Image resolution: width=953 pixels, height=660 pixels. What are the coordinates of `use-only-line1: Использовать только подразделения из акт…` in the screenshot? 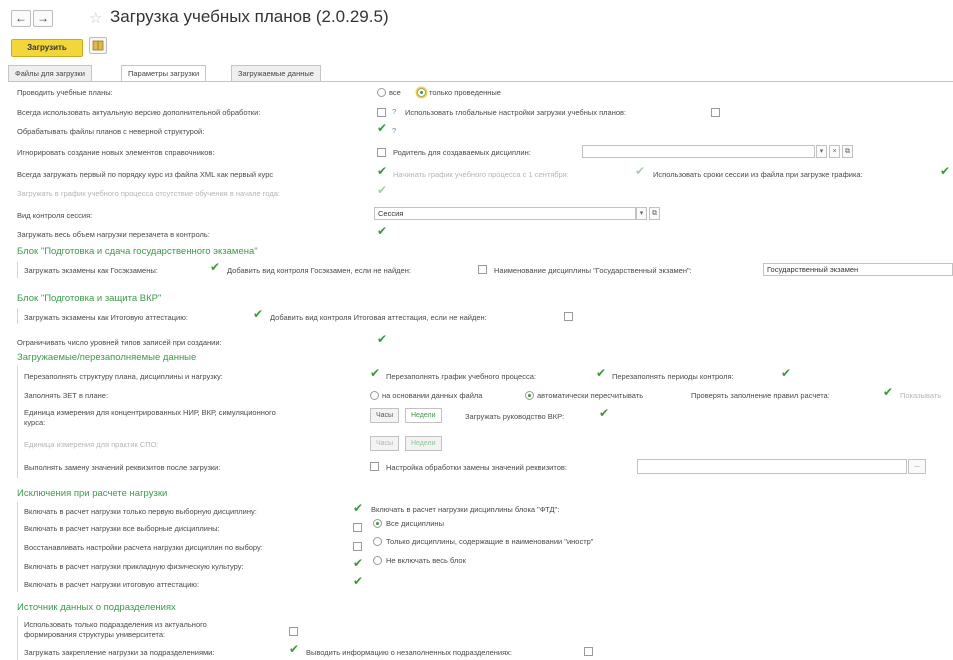 It's located at (115, 624).